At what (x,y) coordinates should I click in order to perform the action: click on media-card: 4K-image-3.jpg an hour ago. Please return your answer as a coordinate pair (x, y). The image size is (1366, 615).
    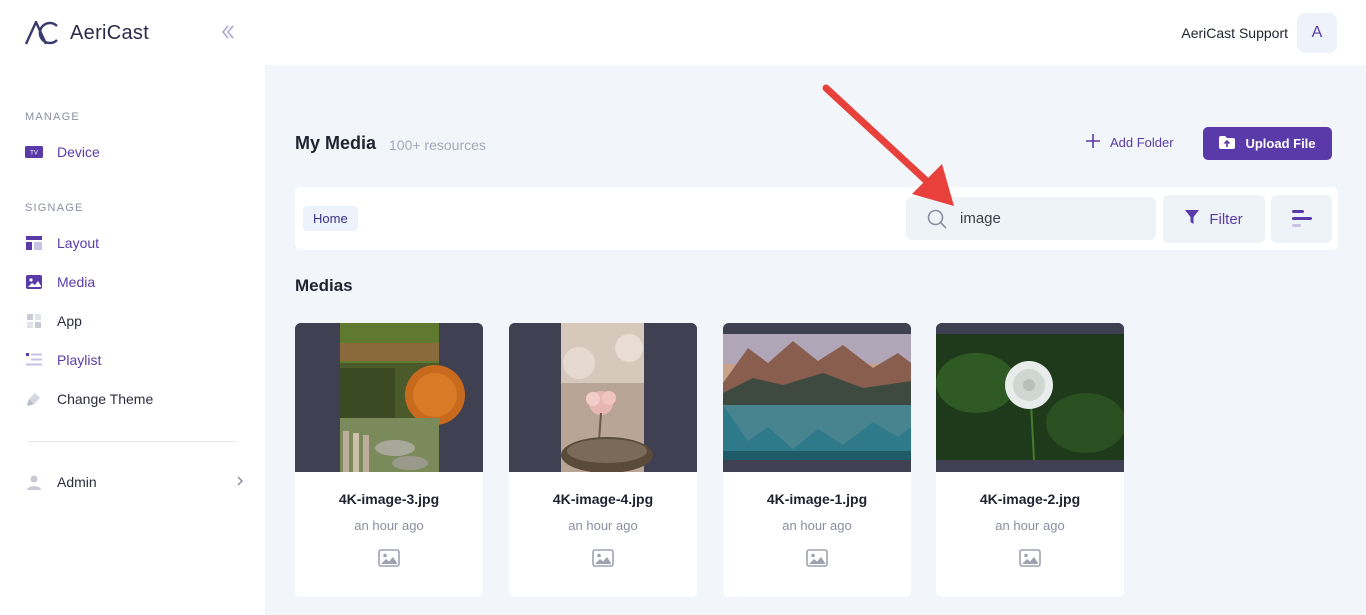
    Looking at the image, I should click on (389, 460).